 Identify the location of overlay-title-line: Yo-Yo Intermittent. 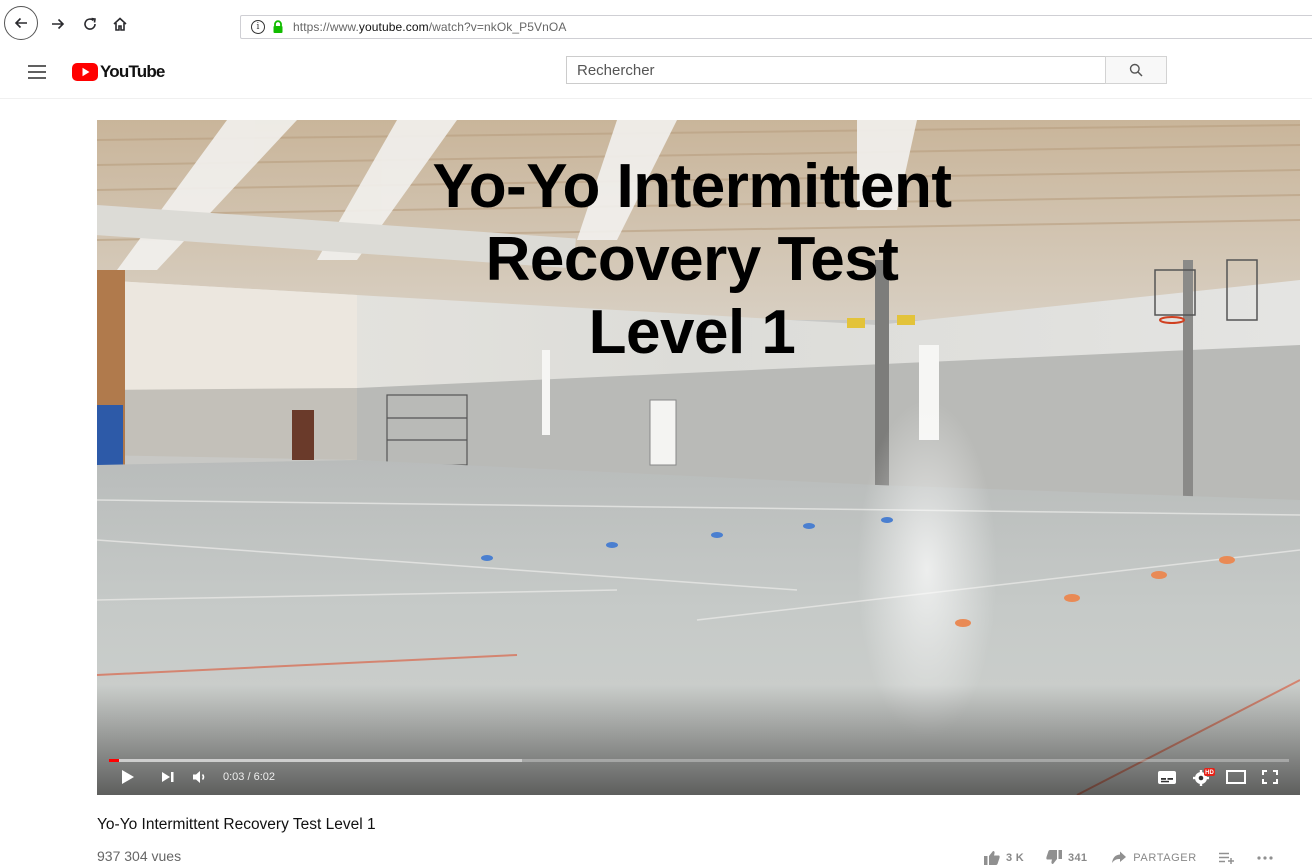
(692, 186).